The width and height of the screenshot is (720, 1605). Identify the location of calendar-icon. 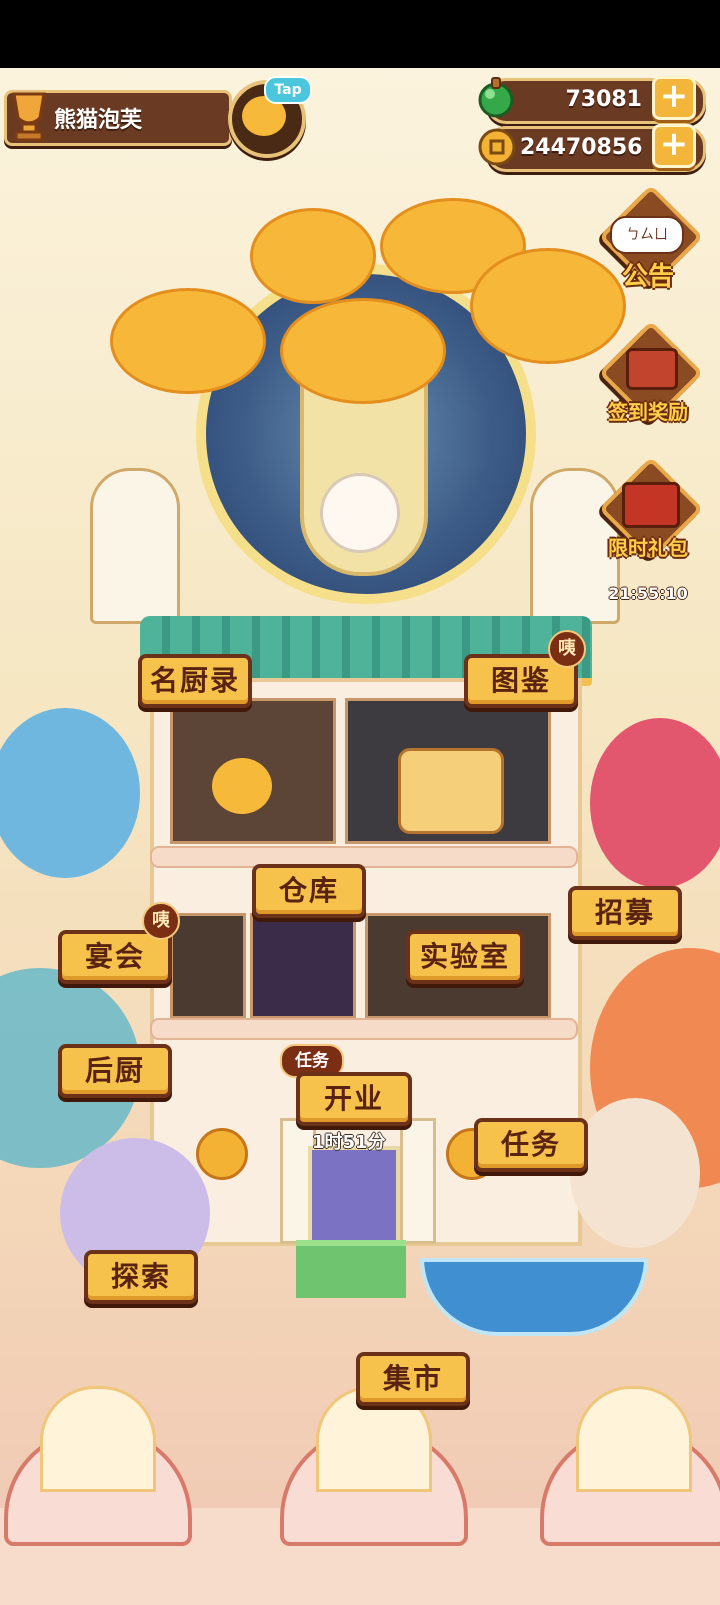
(652, 369).